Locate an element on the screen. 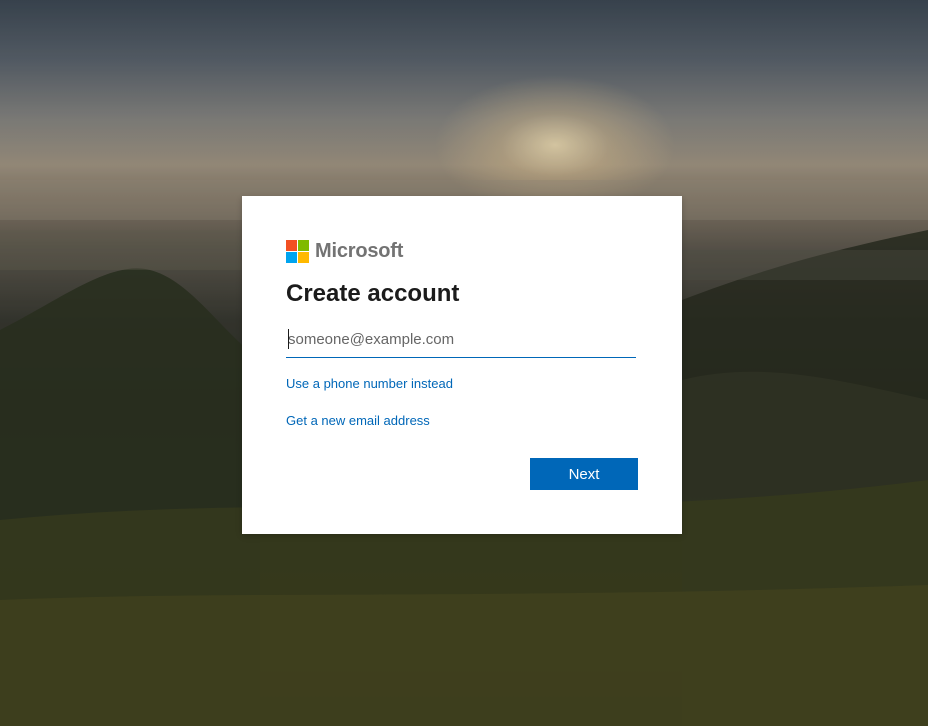 The height and width of the screenshot is (726, 928). logo-square-yellow is located at coordinates (303, 257).